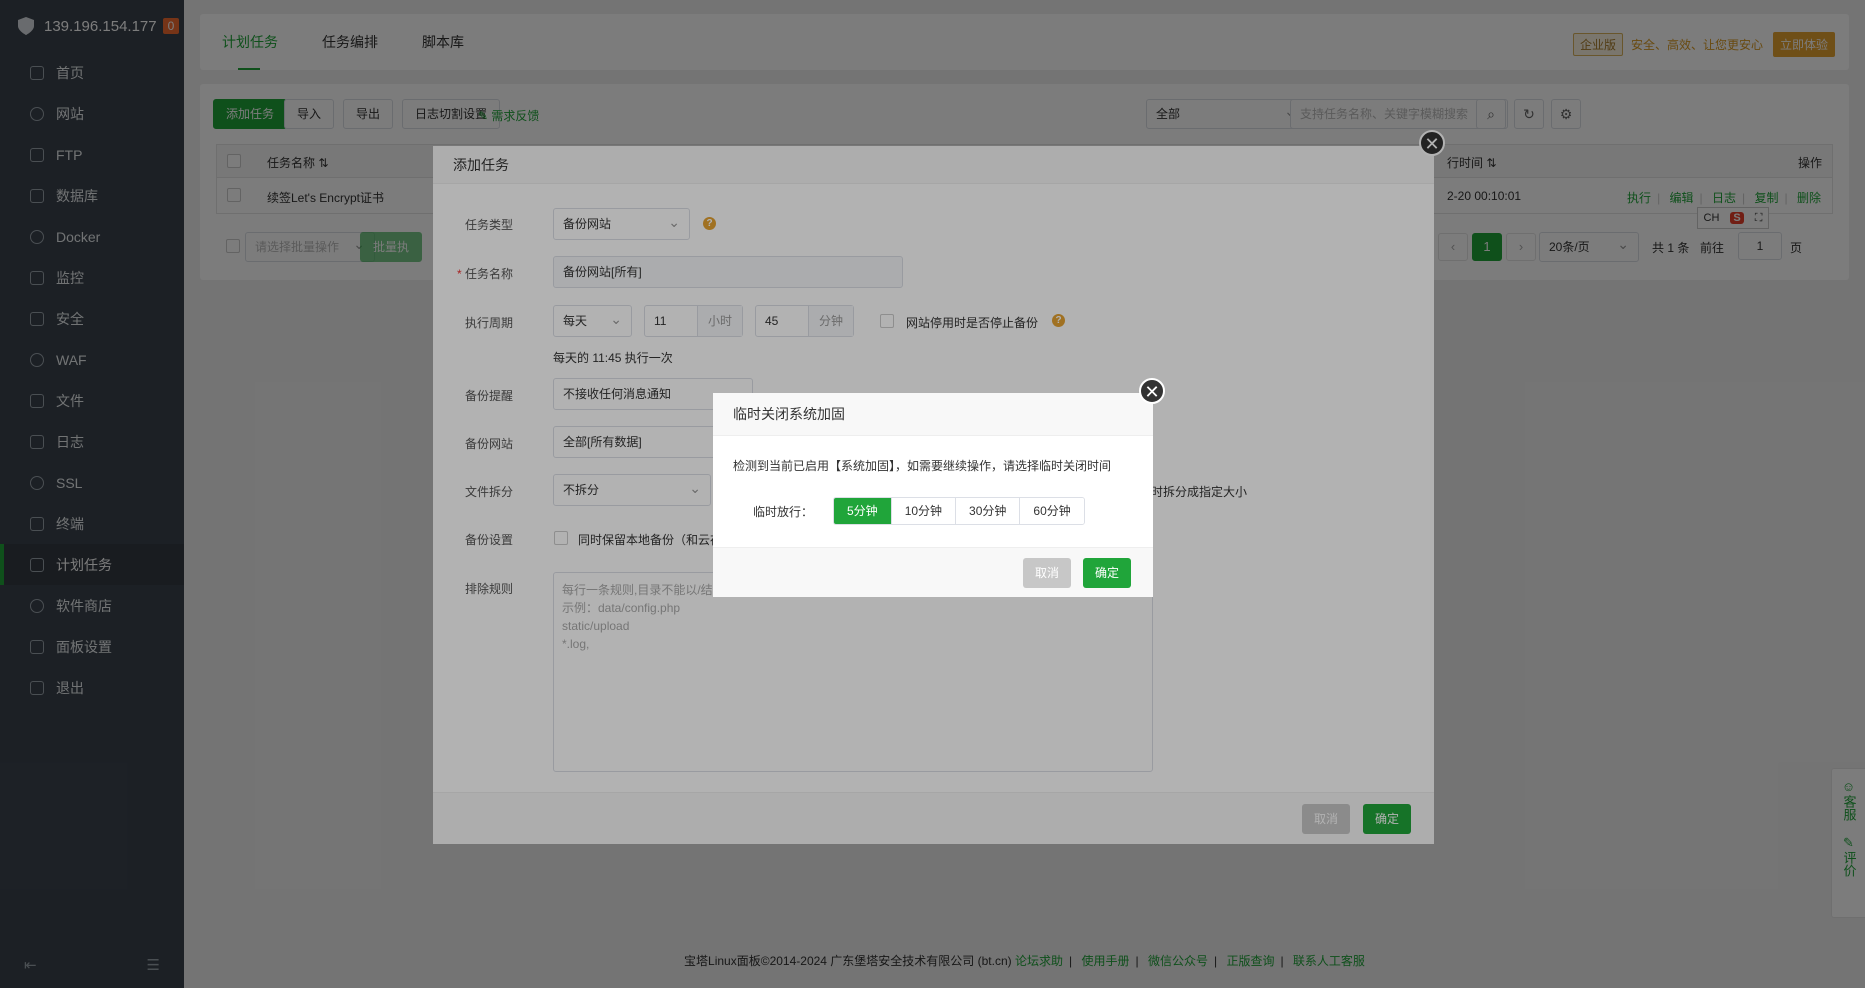 The width and height of the screenshot is (1865, 988). What do you see at coordinates (922, 466) in the screenshot?
I see `hardening-message: 检测到当前已启用【系统加固】，如需要继续操作，请选择临时关闭时间` at bounding box center [922, 466].